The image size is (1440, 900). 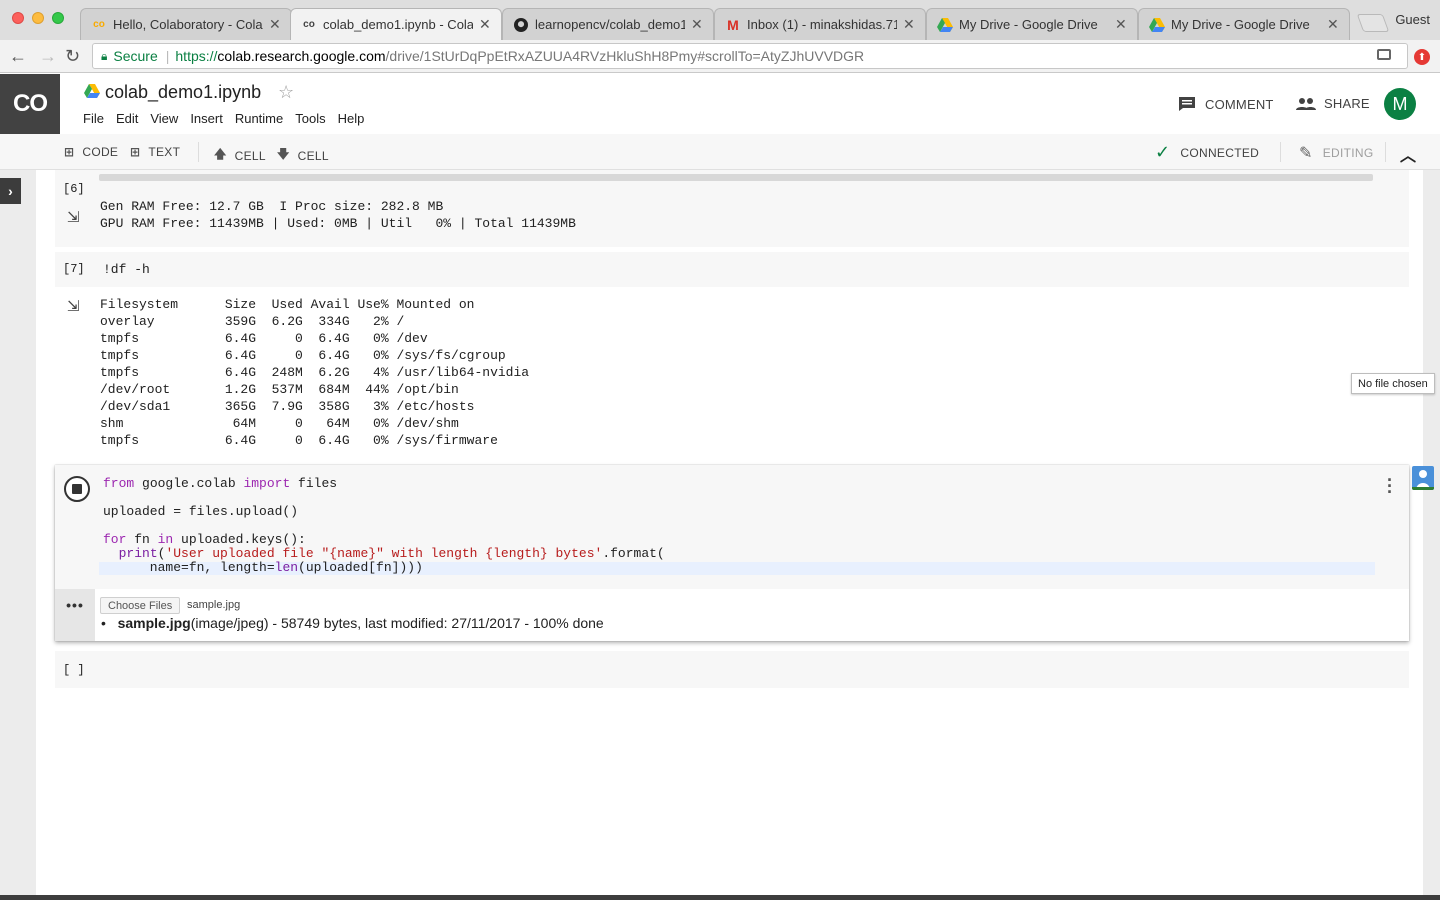 I want to click on back-arrow-icon: ←, so click(x=18, y=56).